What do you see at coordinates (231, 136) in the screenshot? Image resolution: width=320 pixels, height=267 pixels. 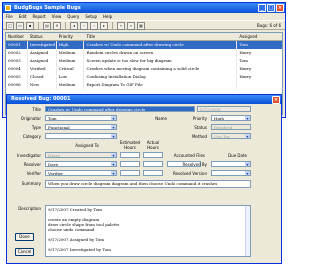 I see `method-dropdown: Use Tar` at bounding box center [231, 136].